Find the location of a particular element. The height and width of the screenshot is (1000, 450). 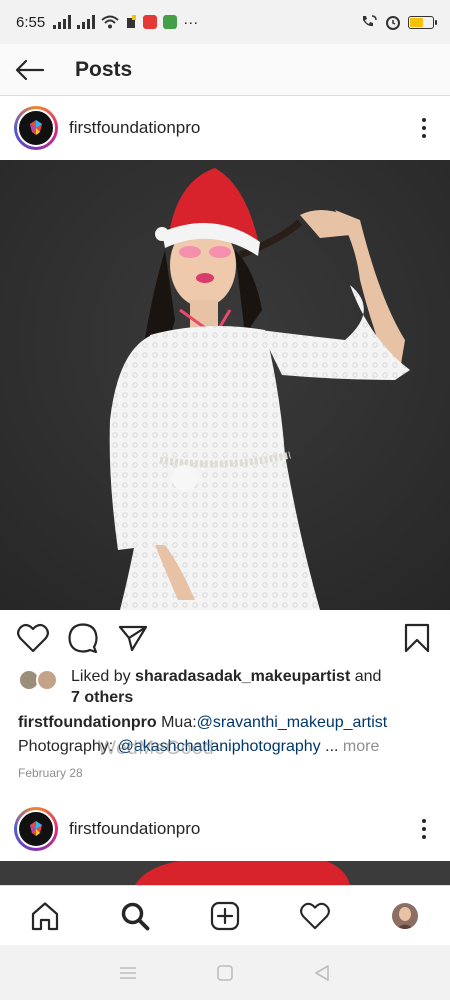

post-header: firstfoundationpro is located at coordinates (225, 128).